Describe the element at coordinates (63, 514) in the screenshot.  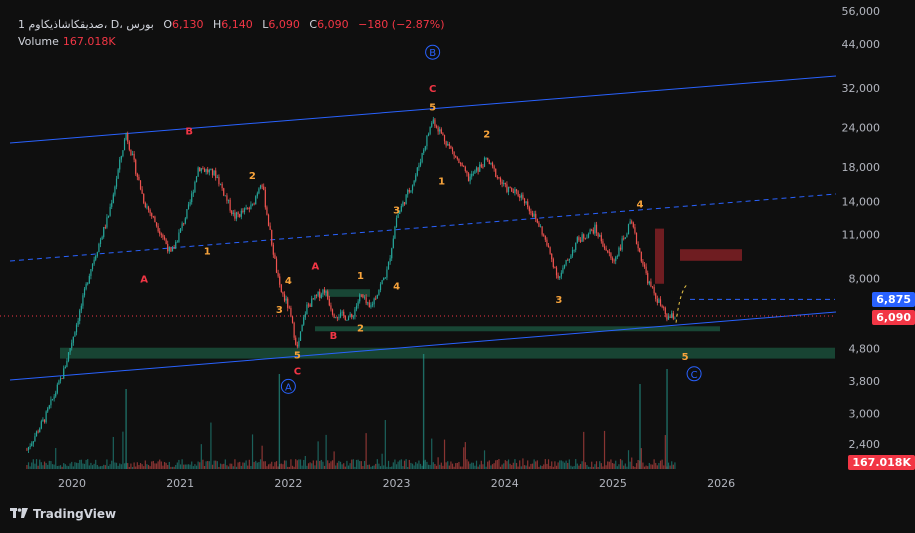
I see `tradingview-brand: TradingView` at that location.